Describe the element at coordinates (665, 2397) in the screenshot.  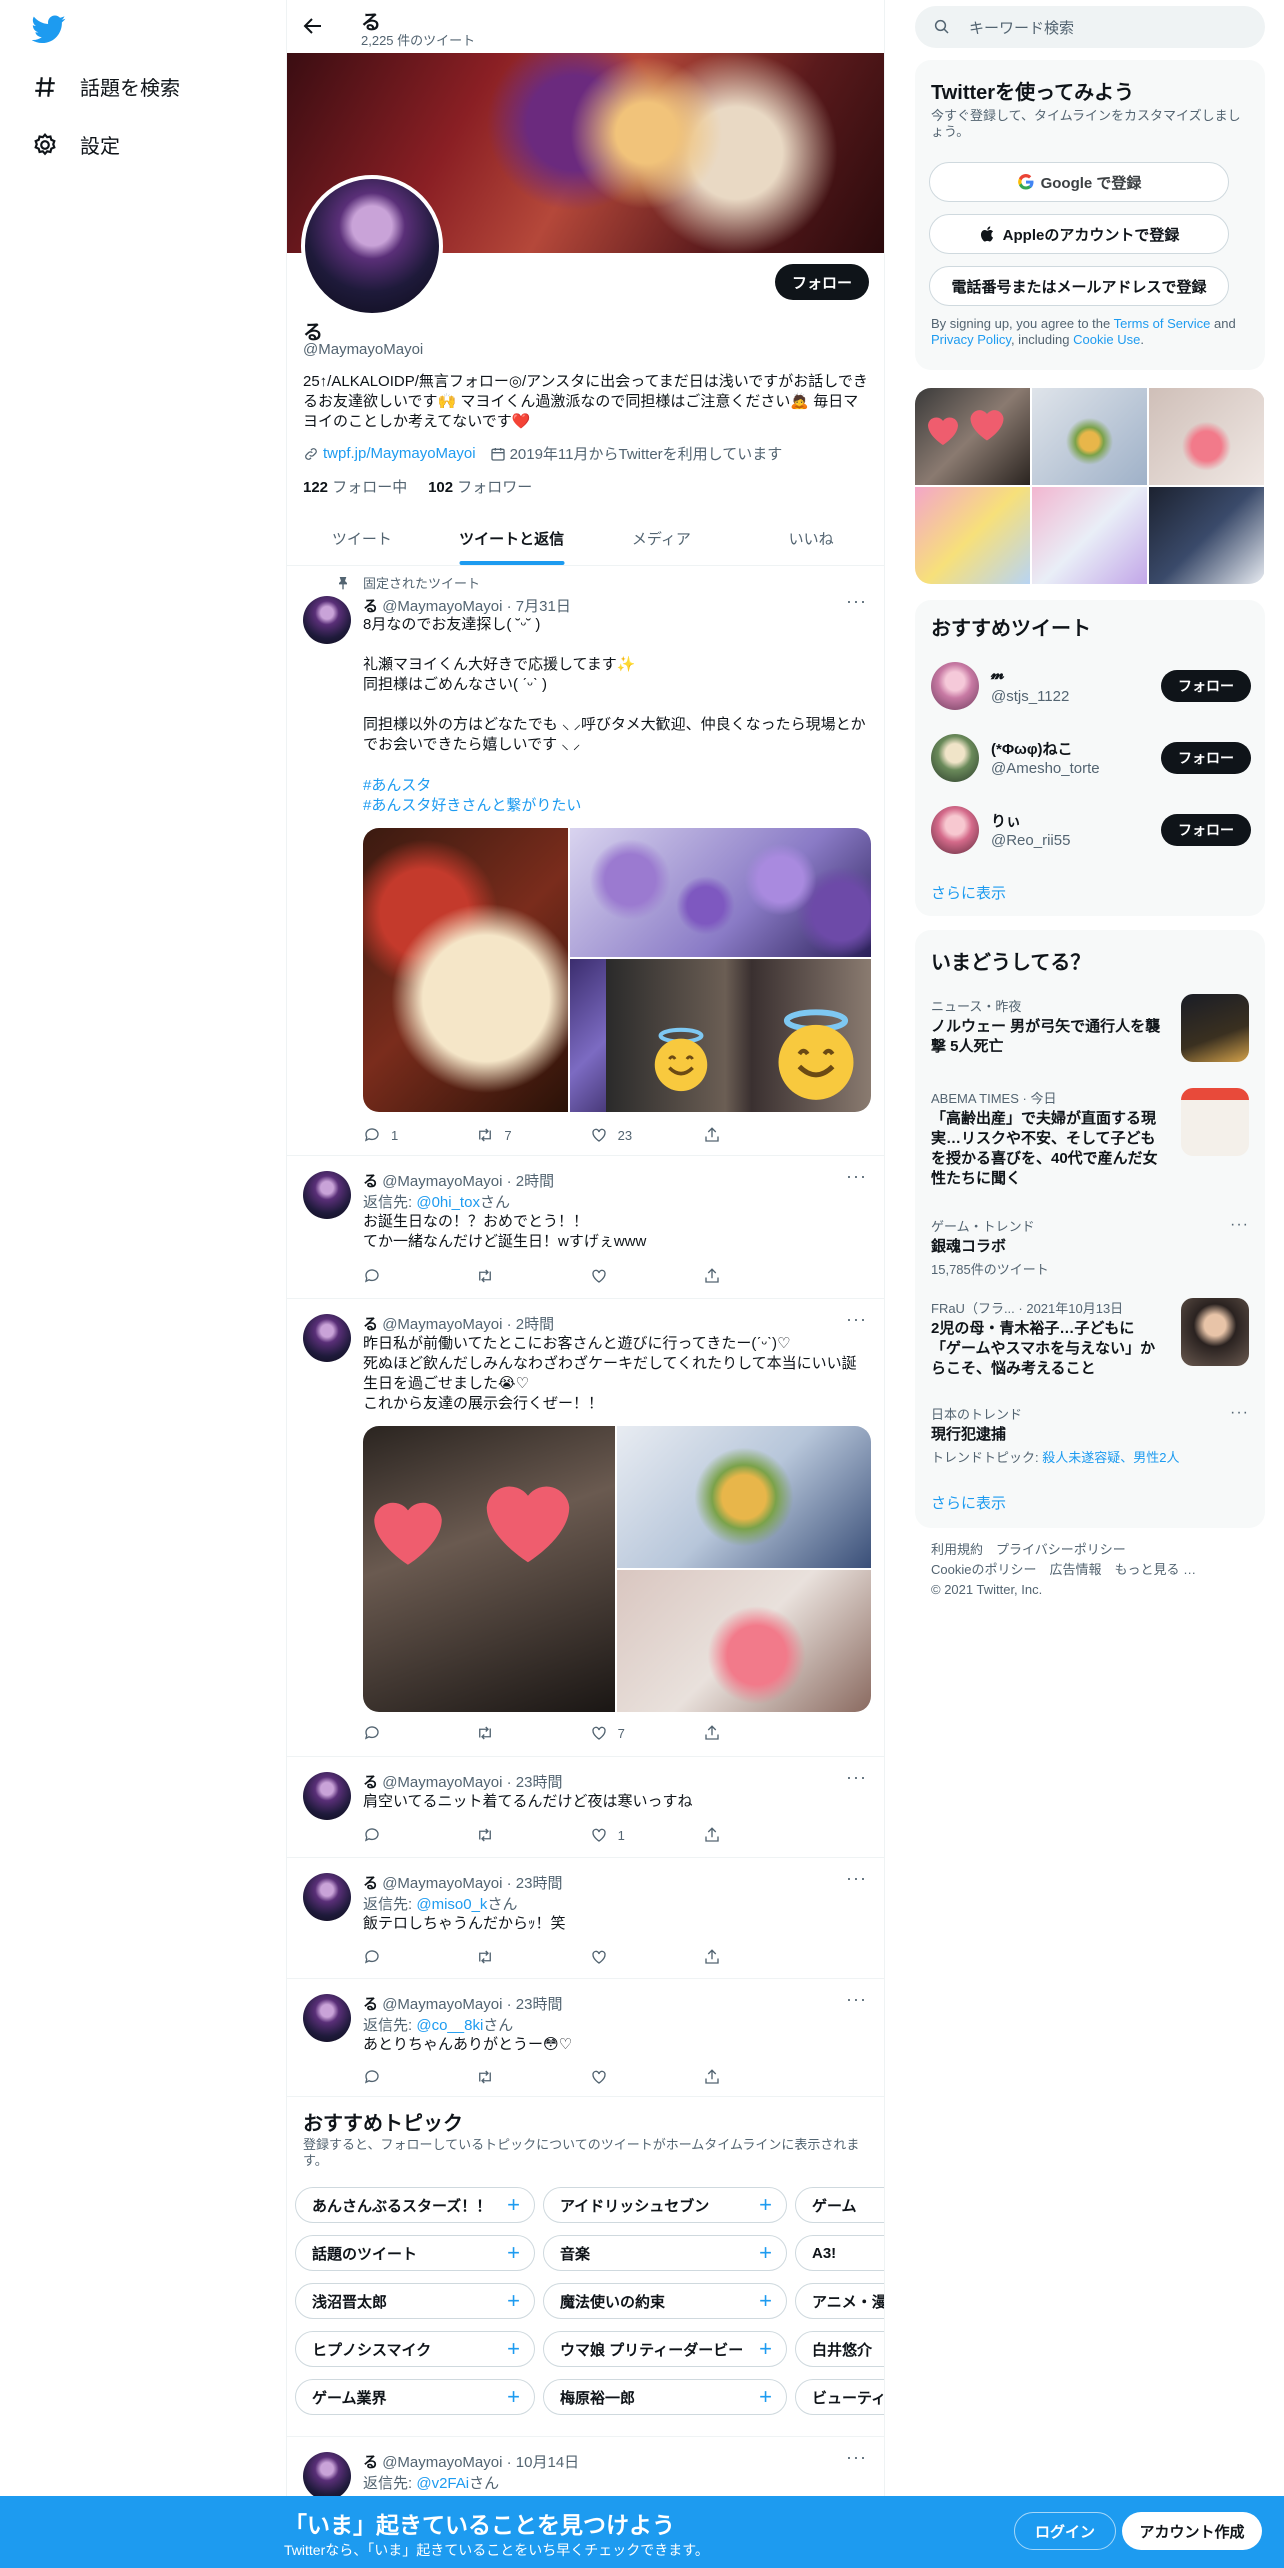
I see `topic-chip: 梅原裕一郎 +` at that location.